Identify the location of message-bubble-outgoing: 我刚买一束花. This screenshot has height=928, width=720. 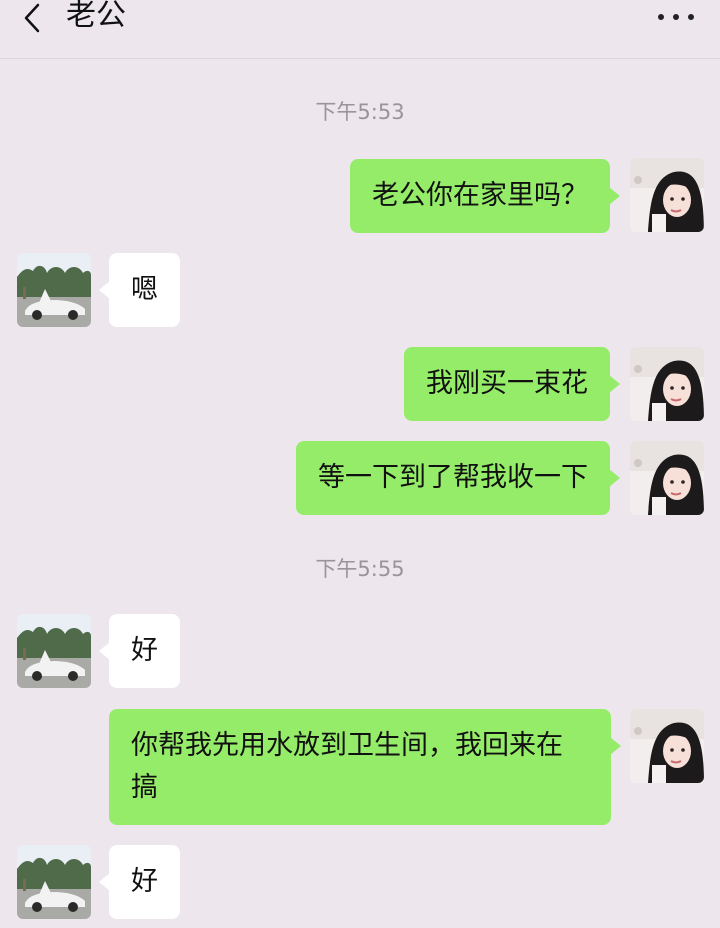
(512, 384).